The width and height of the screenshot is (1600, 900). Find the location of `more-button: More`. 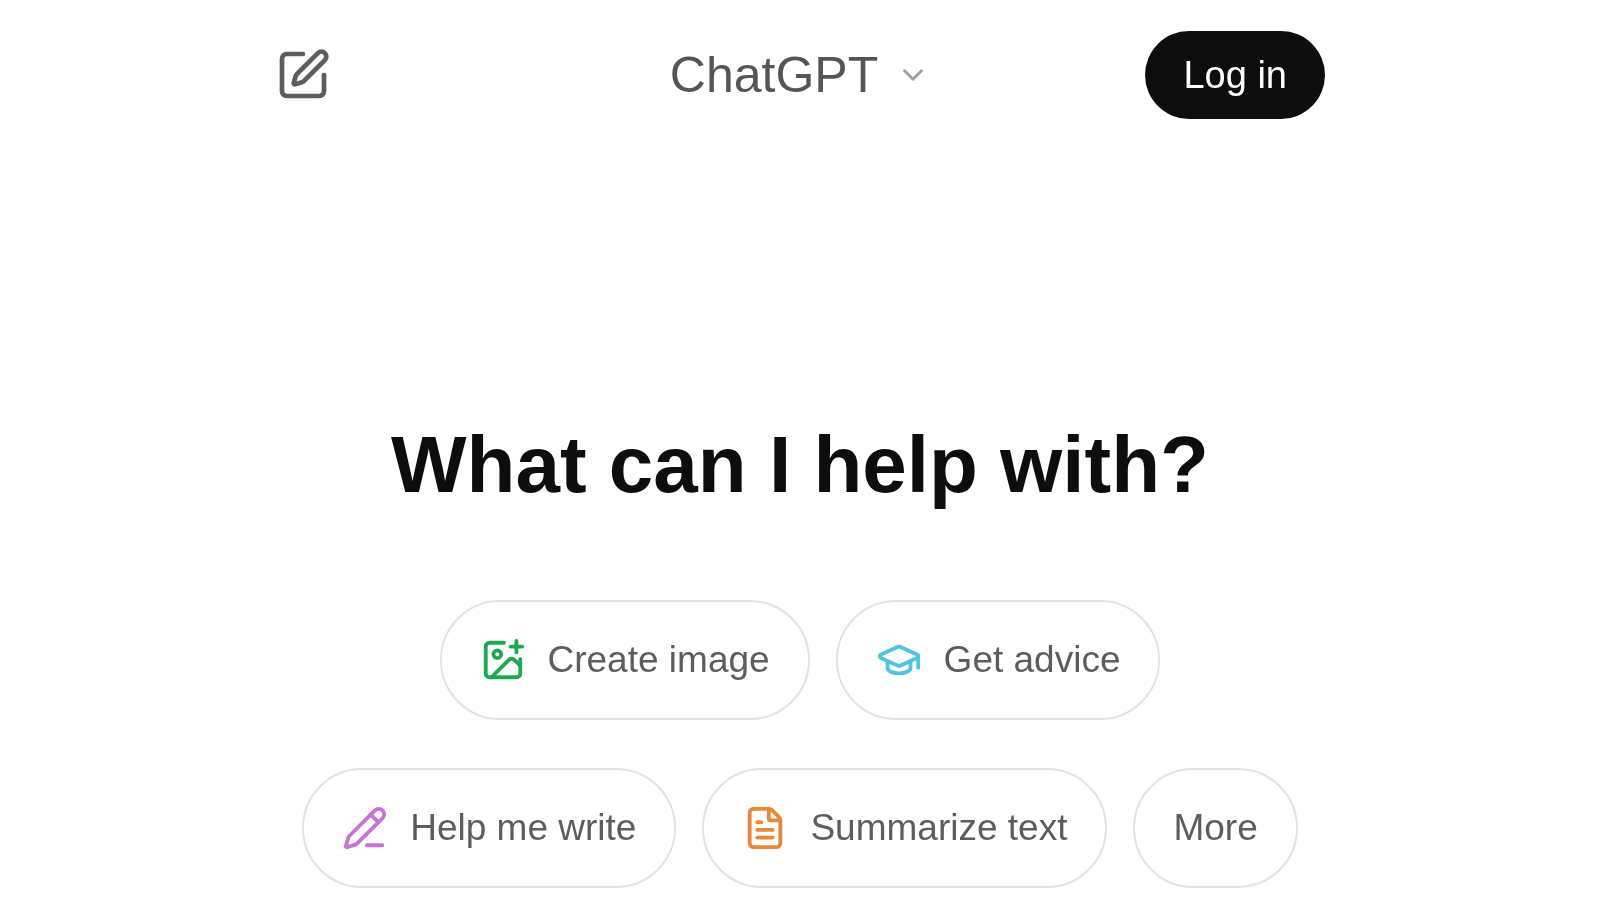

more-button: More is located at coordinates (1215, 828).